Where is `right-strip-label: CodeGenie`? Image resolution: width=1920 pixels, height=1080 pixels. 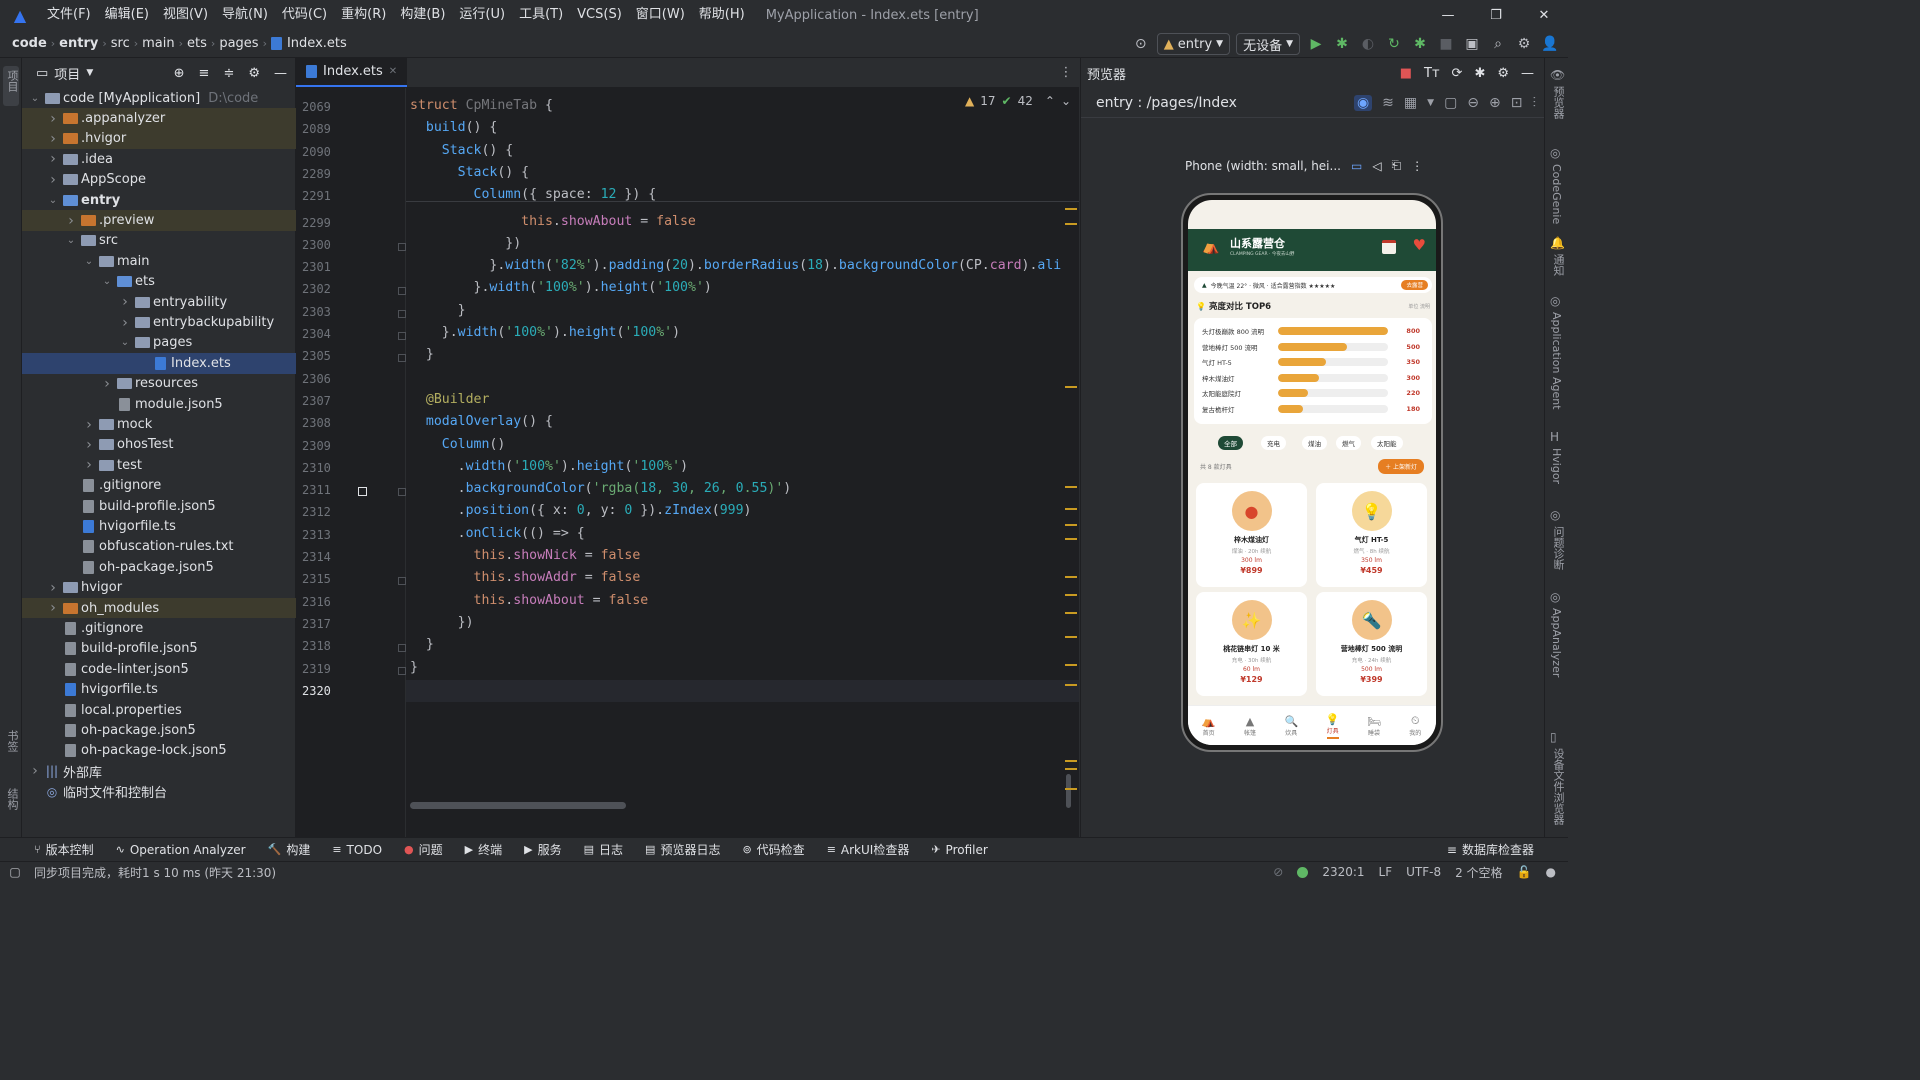
right-strip-label: CodeGenie is located at coordinates (1556, 194).